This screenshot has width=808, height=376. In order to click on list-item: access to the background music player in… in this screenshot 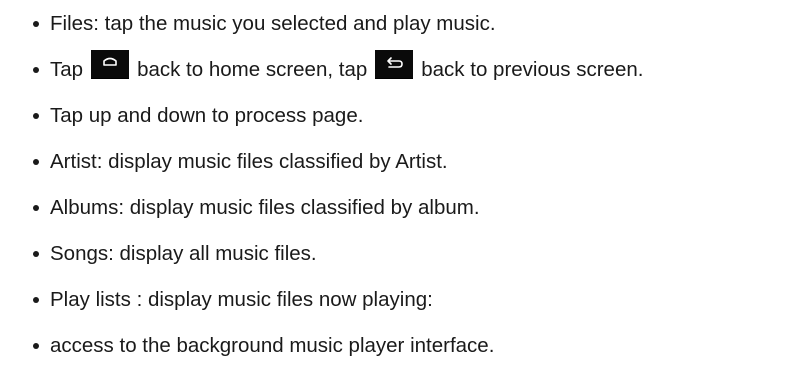, I will do `click(404, 346)`.